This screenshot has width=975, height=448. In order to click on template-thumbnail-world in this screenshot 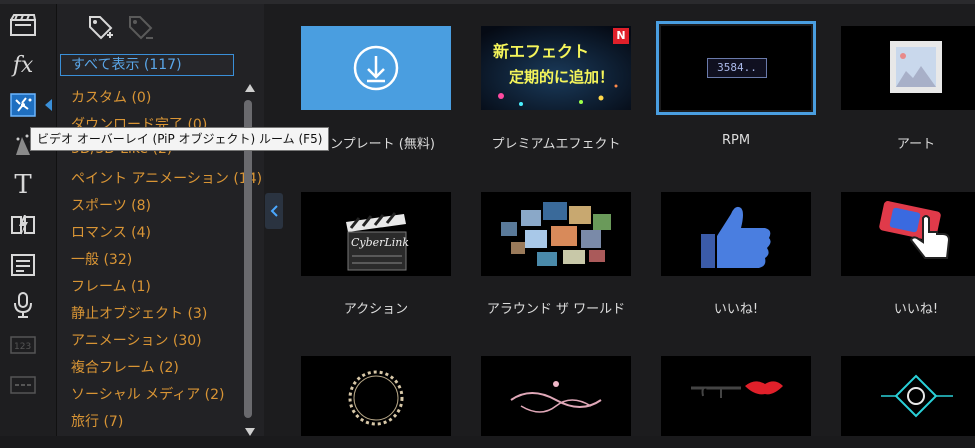, I will do `click(556, 234)`.